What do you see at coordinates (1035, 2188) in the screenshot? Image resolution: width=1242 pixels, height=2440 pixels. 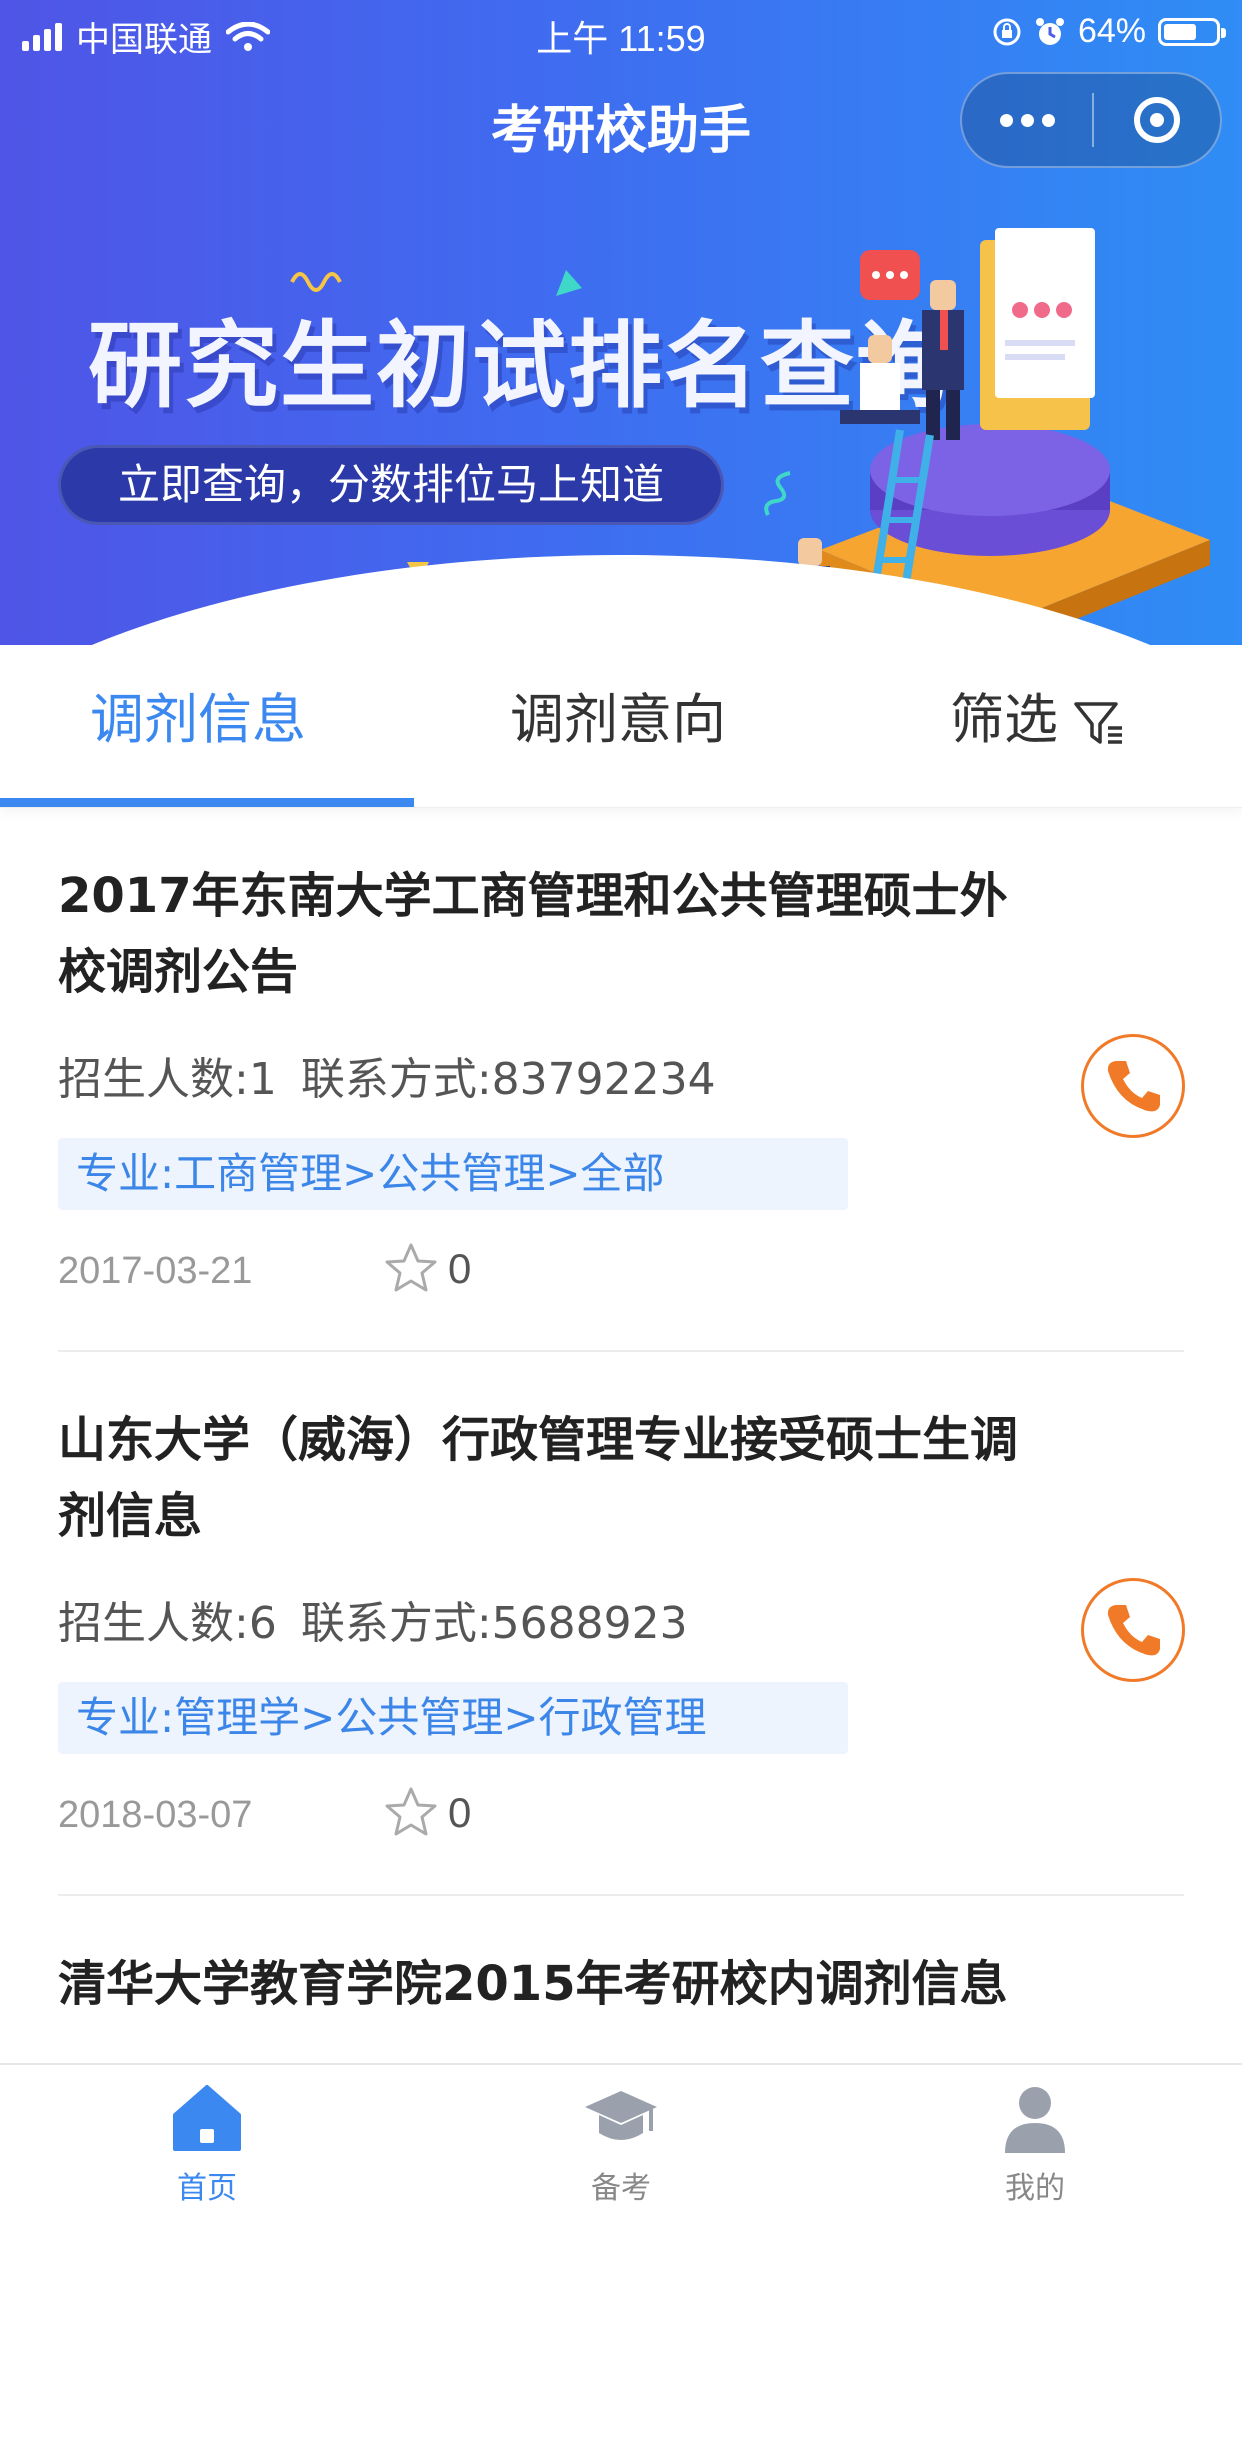 I see `nav-mine-label: 我的` at bounding box center [1035, 2188].